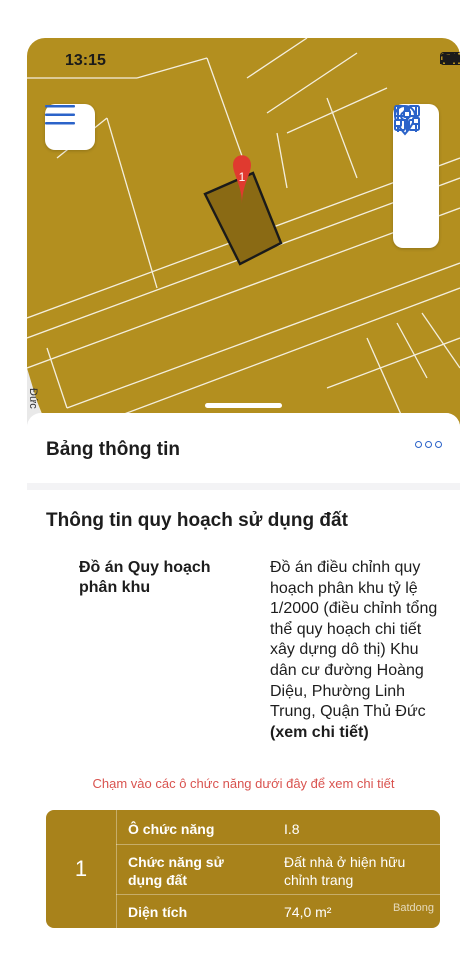  I want to click on watermark-logo: Batdong, so click(413, 908).